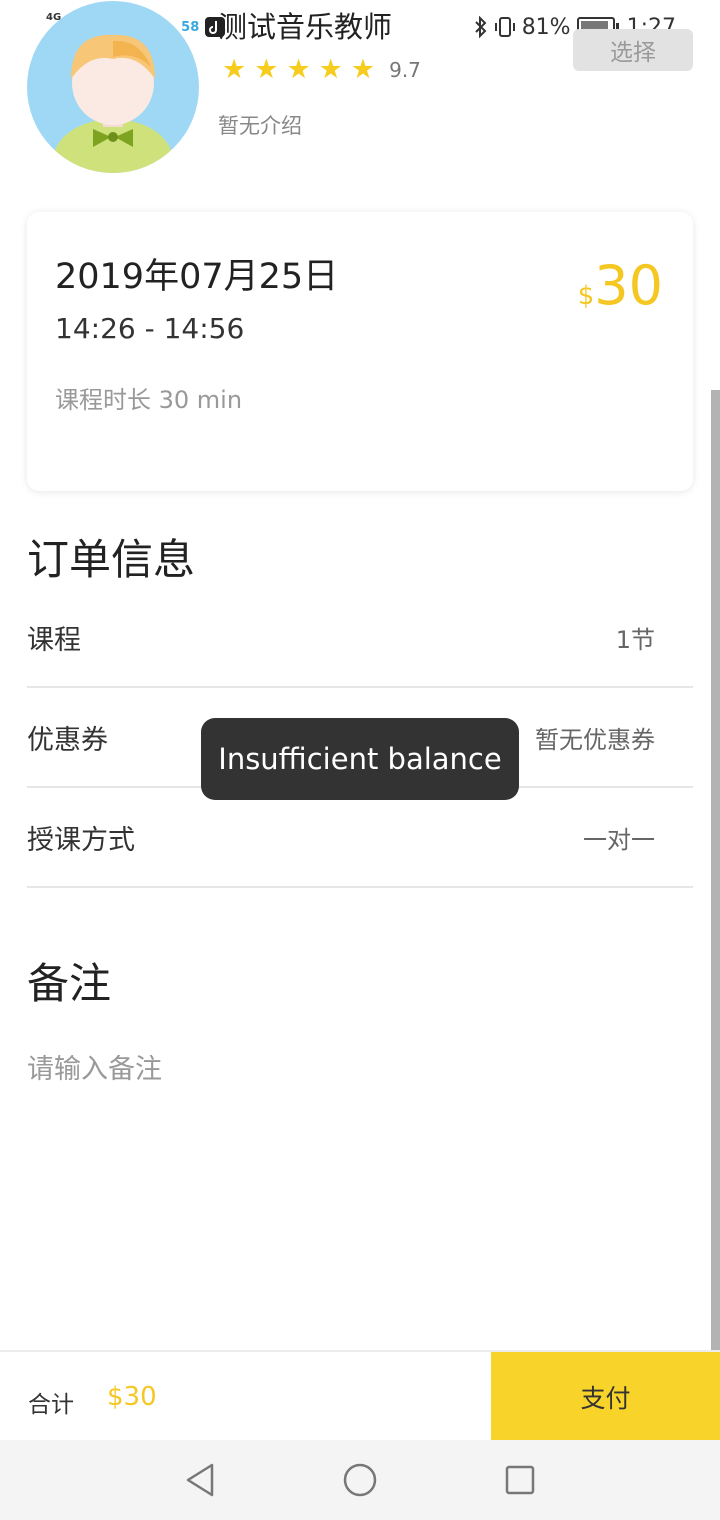  Describe the element at coordinates (635, 640) in the screenshot. I see `course-value: 1节` at that location.